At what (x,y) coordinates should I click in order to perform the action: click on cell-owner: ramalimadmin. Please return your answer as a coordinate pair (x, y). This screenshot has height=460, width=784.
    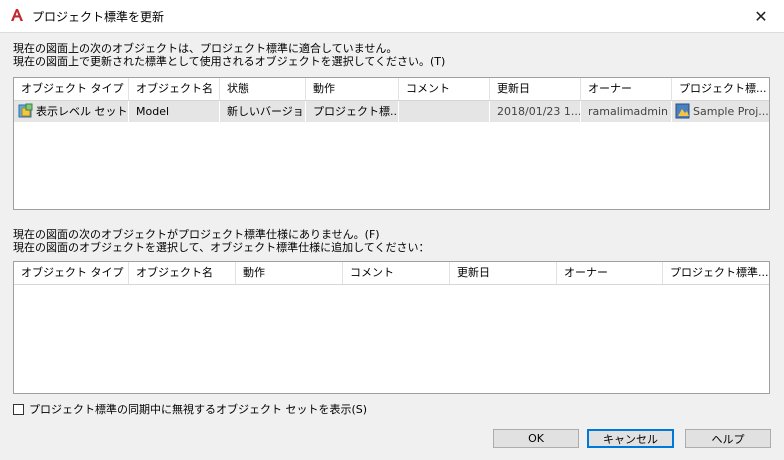
    Looking at the image, I should click on (626, 111).